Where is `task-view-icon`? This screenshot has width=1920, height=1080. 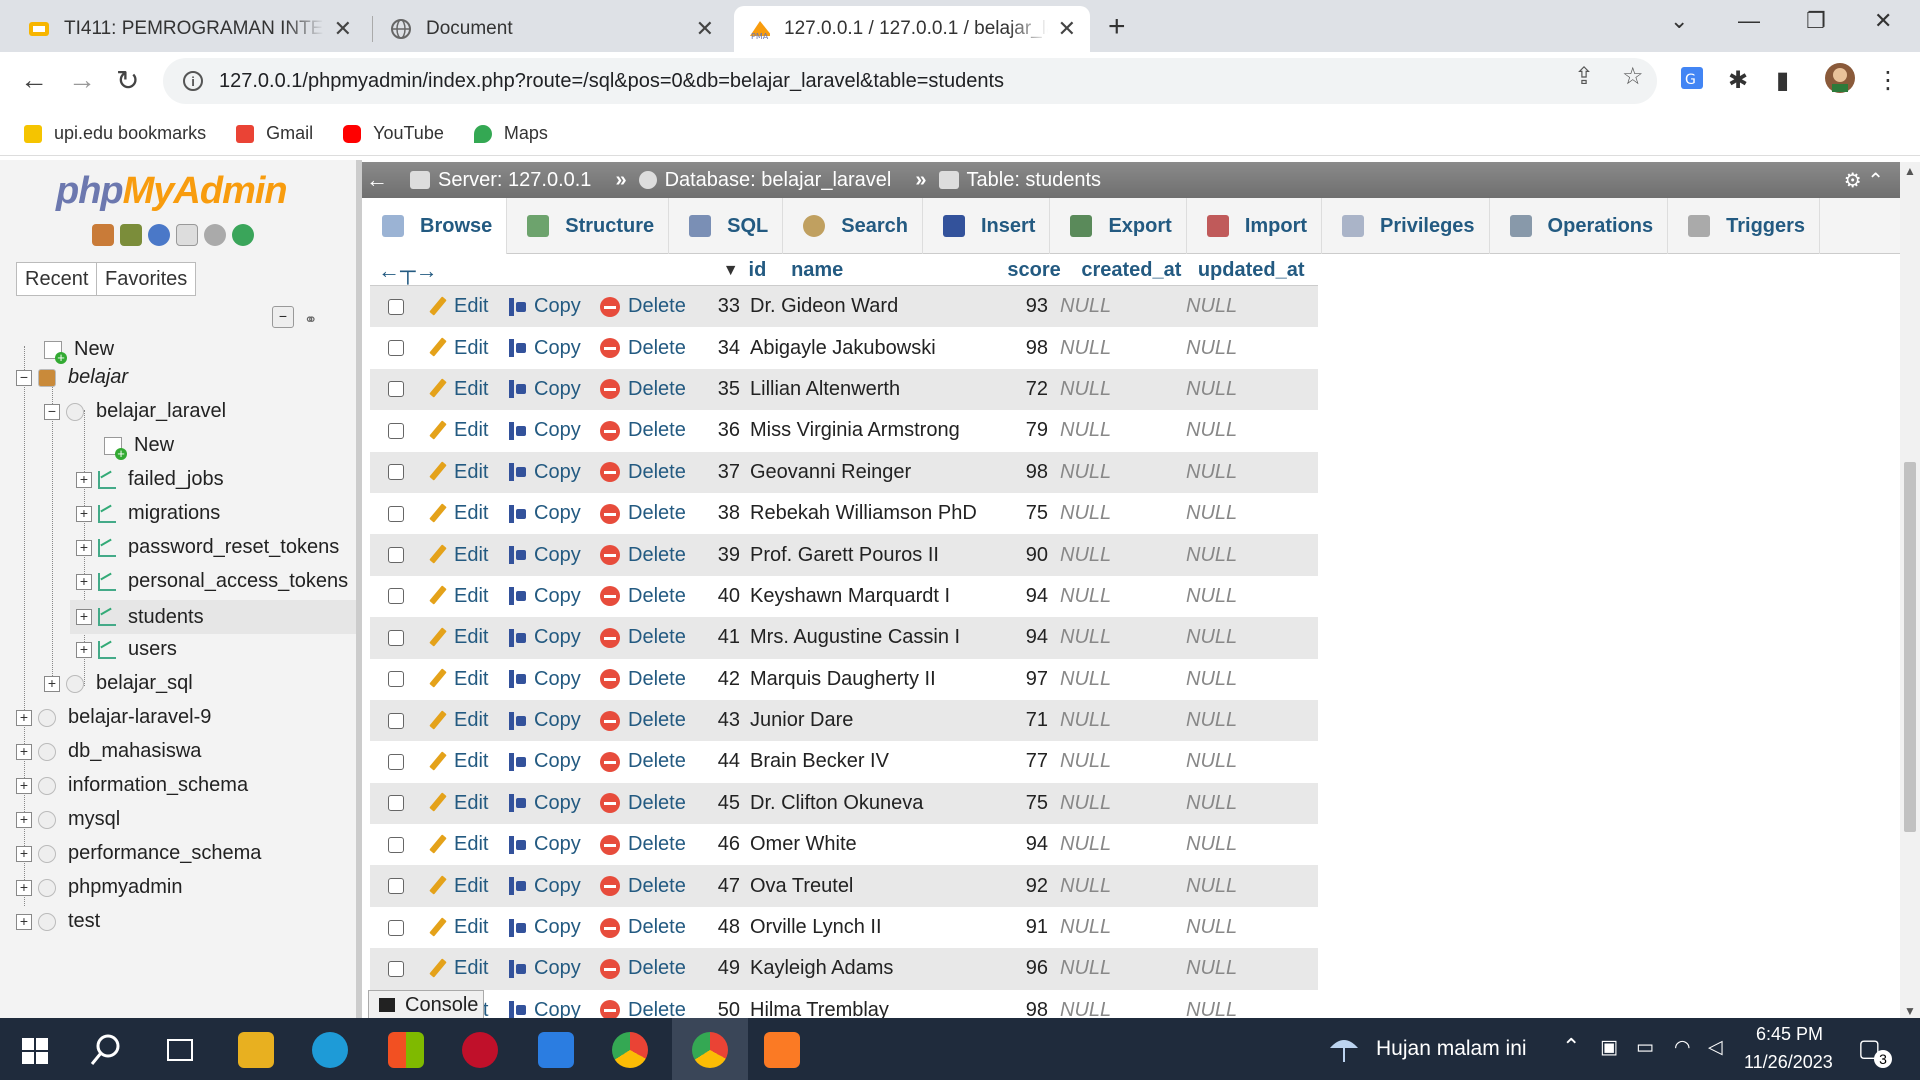
task-view-icon is located at coordinates (180, 1050).